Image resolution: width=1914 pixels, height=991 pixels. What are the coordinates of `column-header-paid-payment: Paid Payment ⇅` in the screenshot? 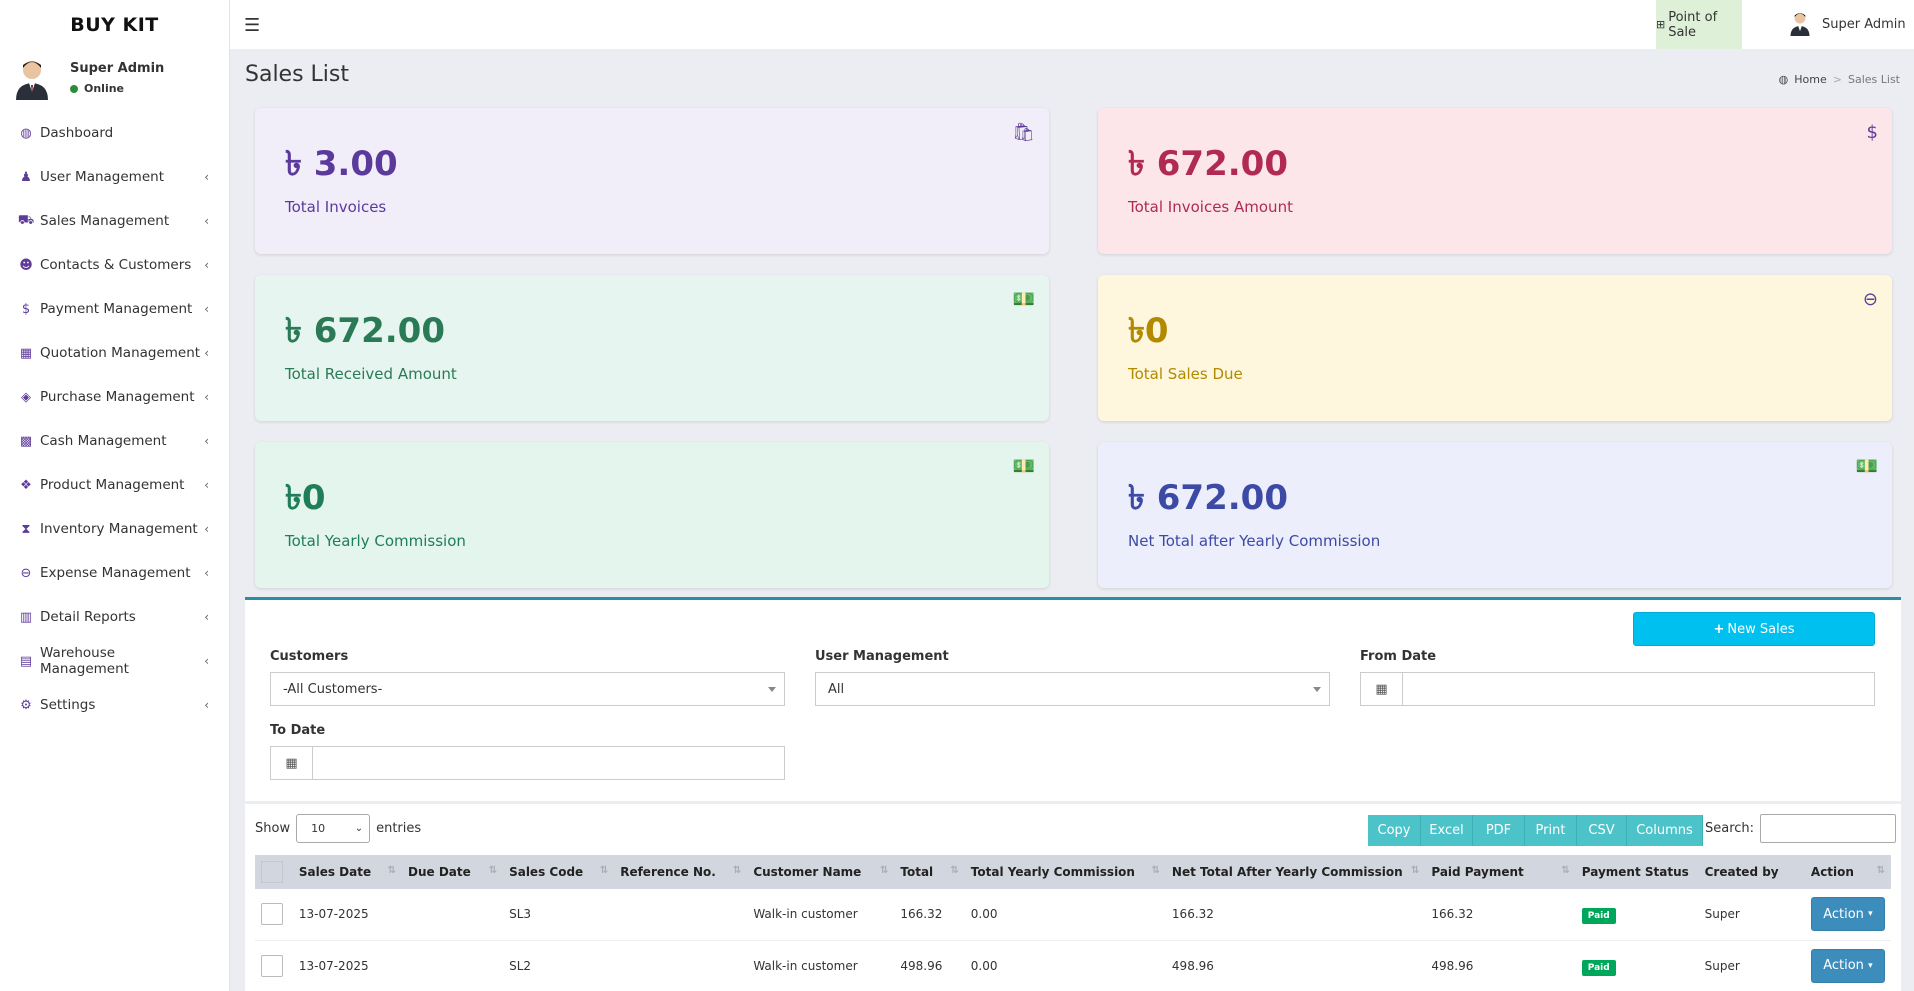 It's located at (1500, 872).